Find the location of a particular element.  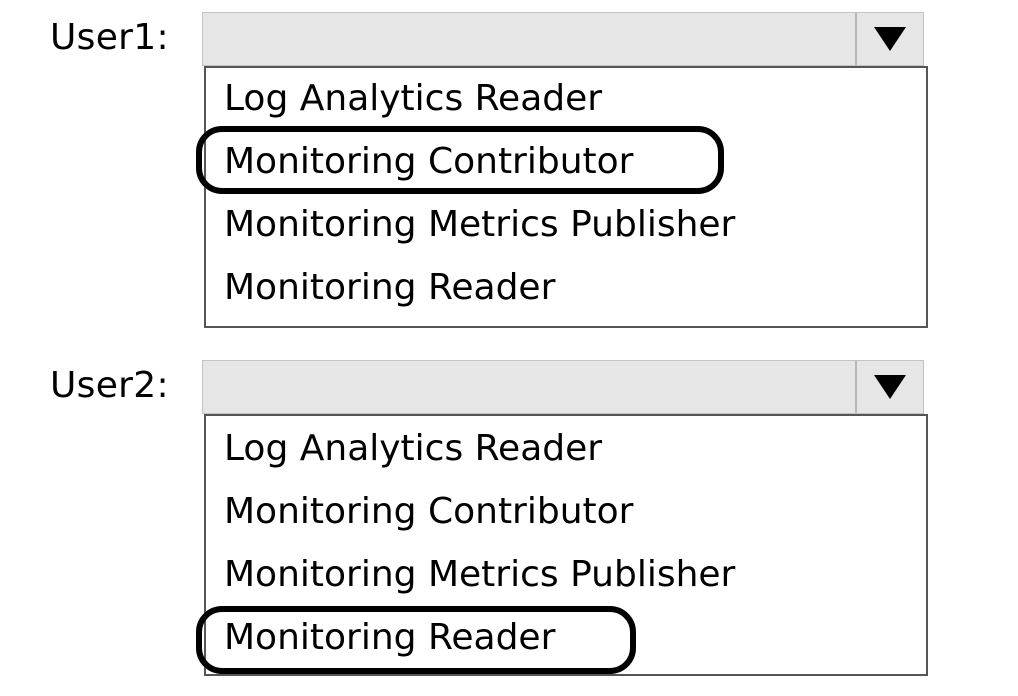

user1-dropdown is located at coordinates (563, 39).